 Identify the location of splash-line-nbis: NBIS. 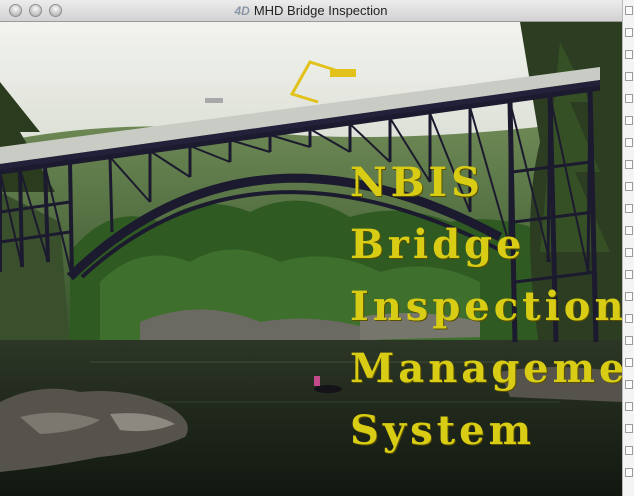
(417, 182).